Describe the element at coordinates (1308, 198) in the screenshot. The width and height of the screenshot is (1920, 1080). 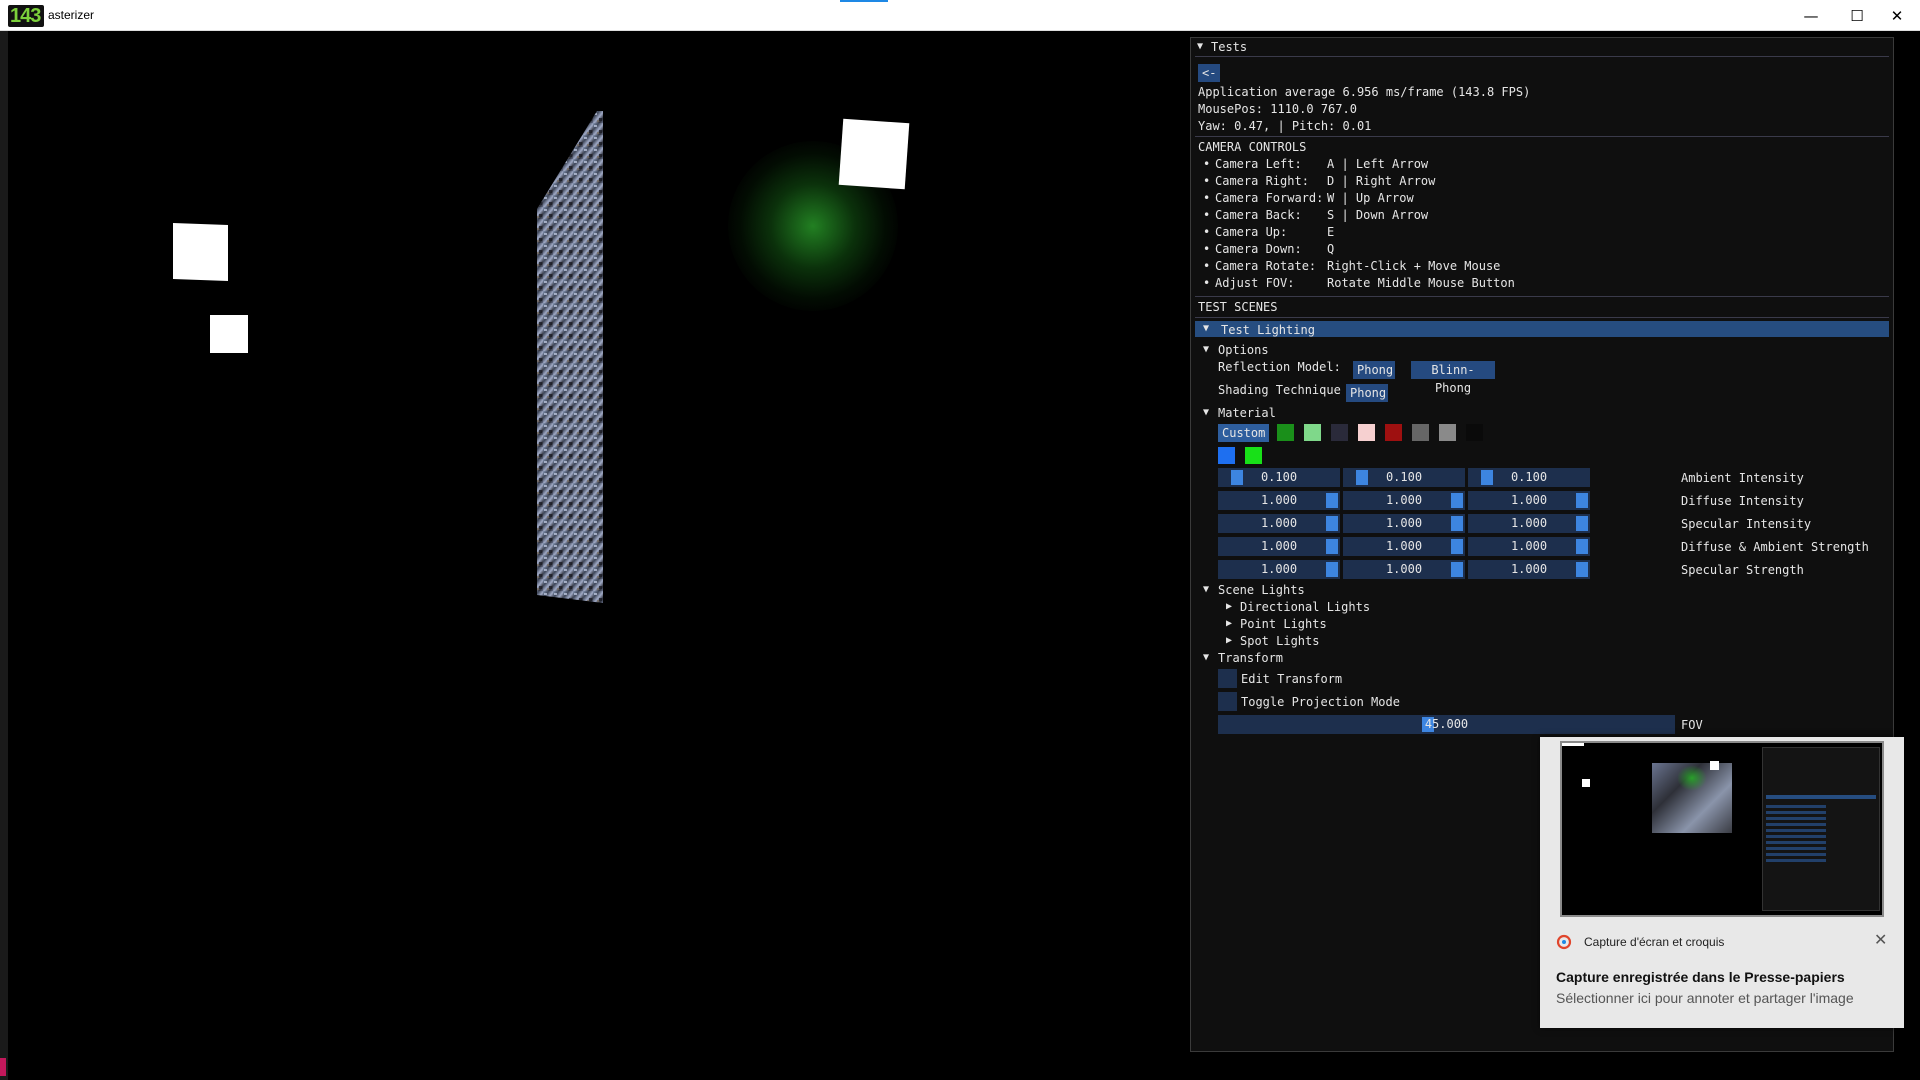
I see `list-item: • Camera Forward: W | Up Arrow` at that location.